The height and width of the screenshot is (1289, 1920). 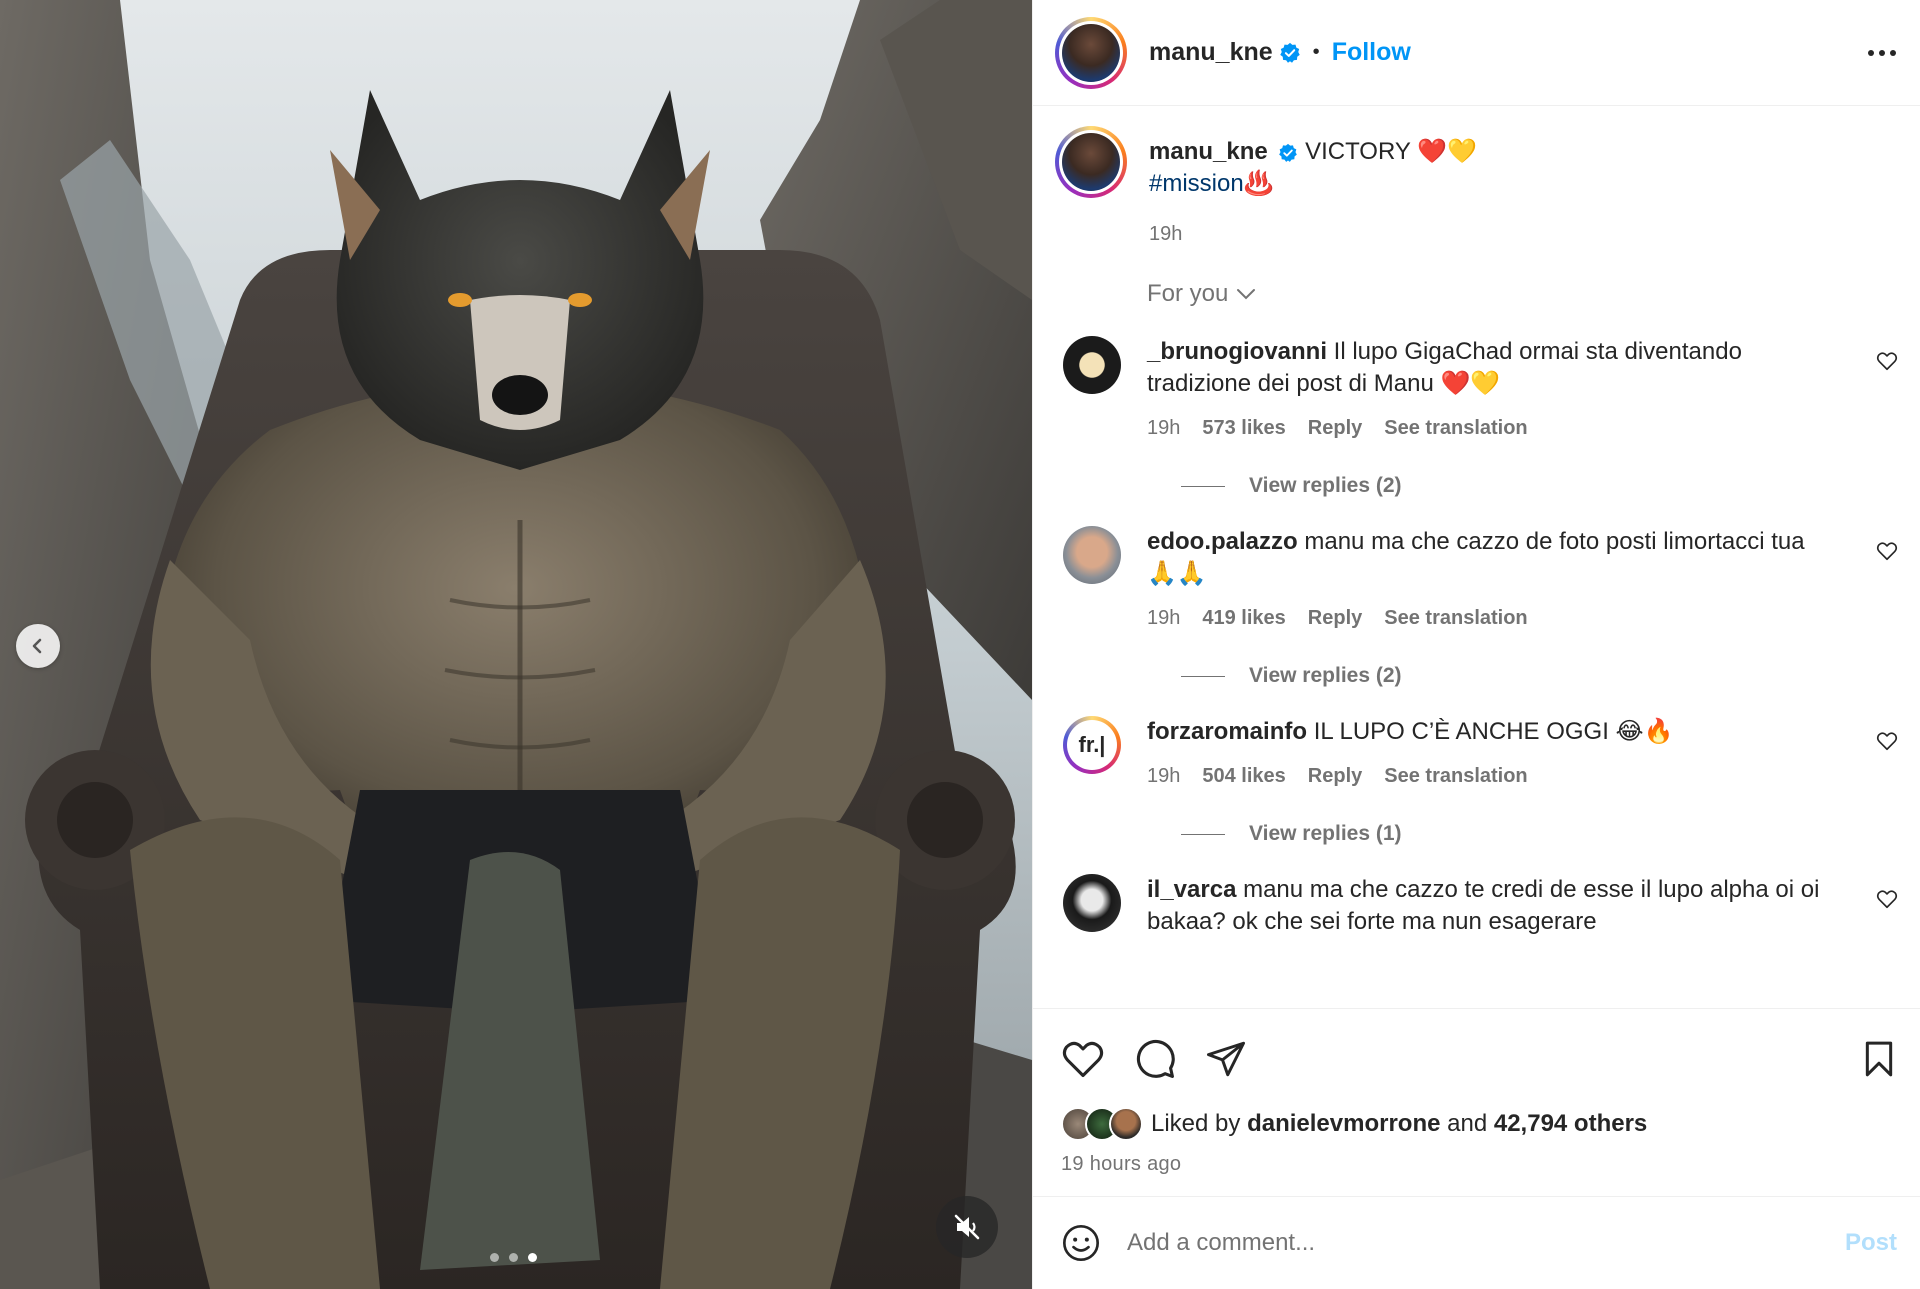 What do you see at coordinates (1343, 1124) in the screenshot?
I see `liker-username: danielevmorrone` at bounding box center [1343, 1124].